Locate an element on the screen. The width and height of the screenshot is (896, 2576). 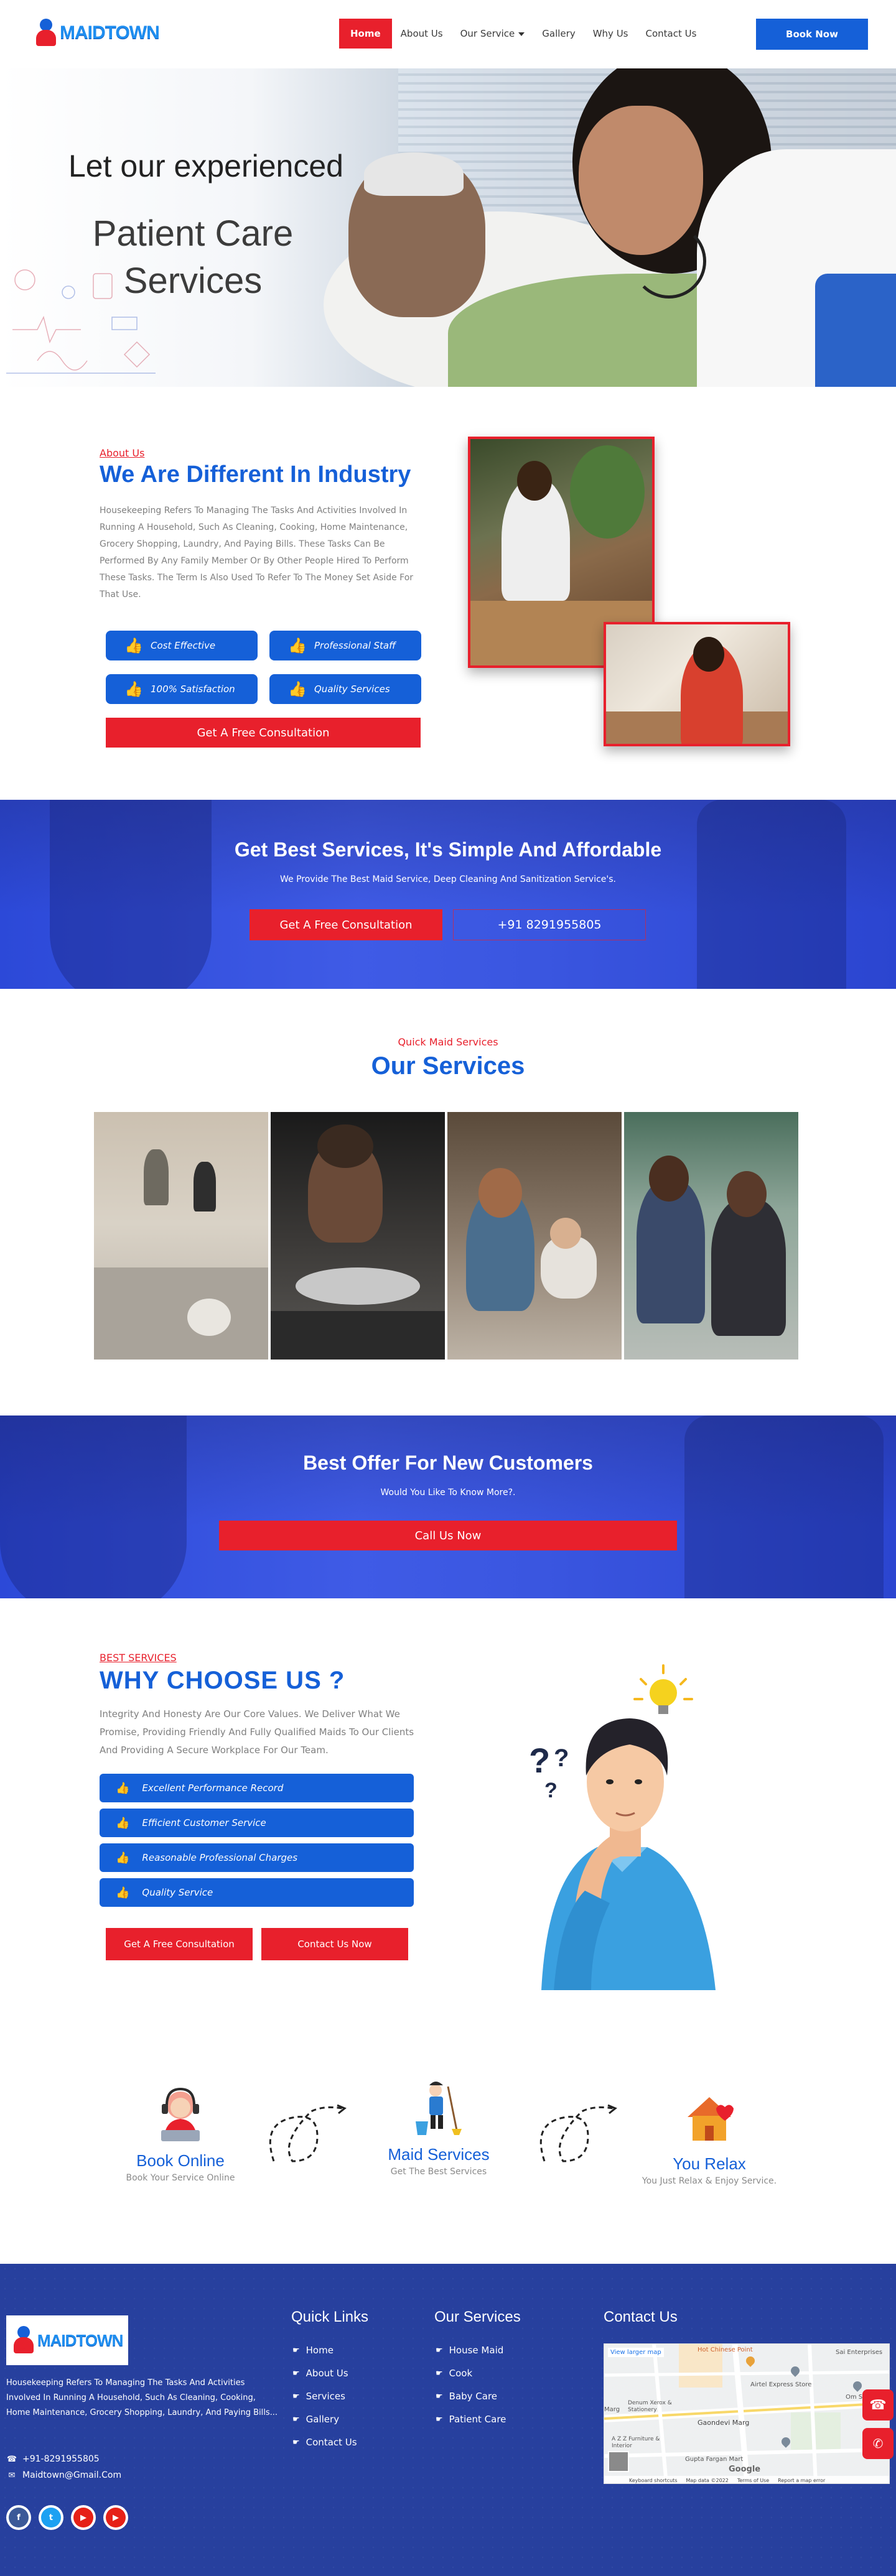
footer-link-contact: ☛ Contact Us is located at coordinates (324, 2443).